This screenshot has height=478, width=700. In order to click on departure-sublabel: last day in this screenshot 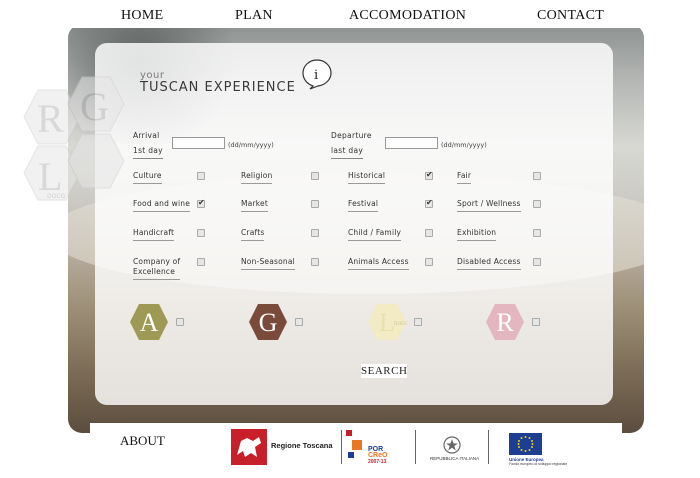, I will do `click(347, 152)`.